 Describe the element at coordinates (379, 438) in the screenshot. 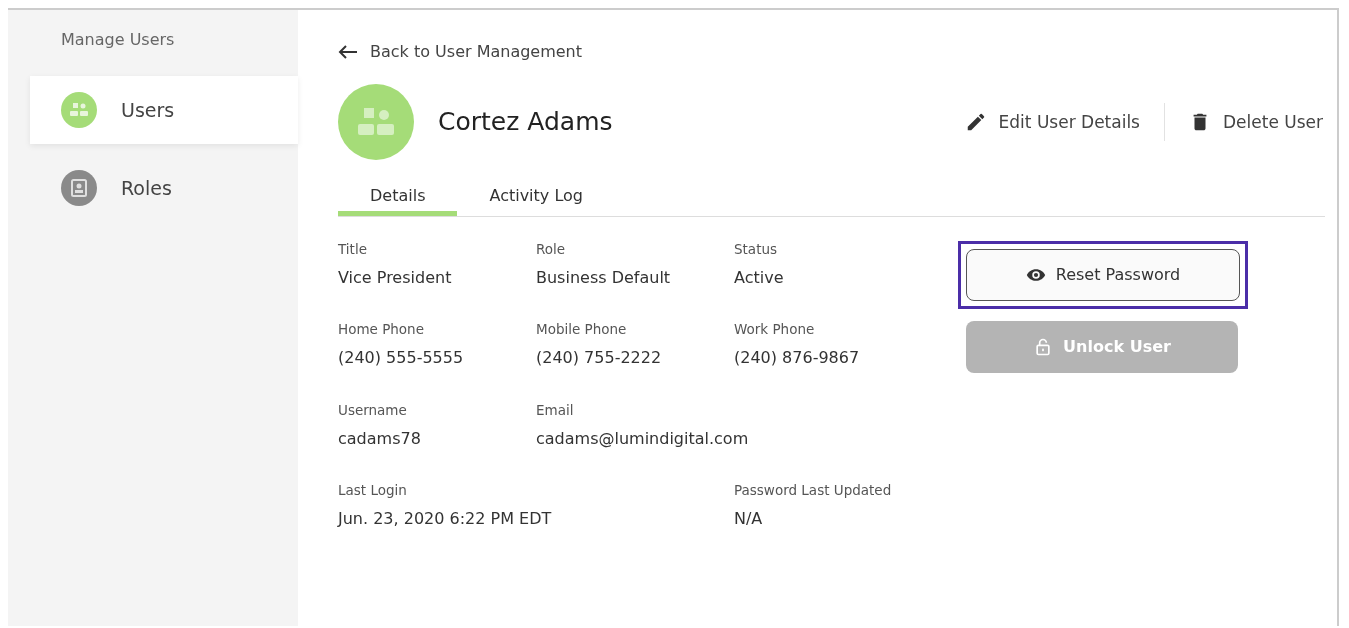

I see `field-value: cadams78` at that location.